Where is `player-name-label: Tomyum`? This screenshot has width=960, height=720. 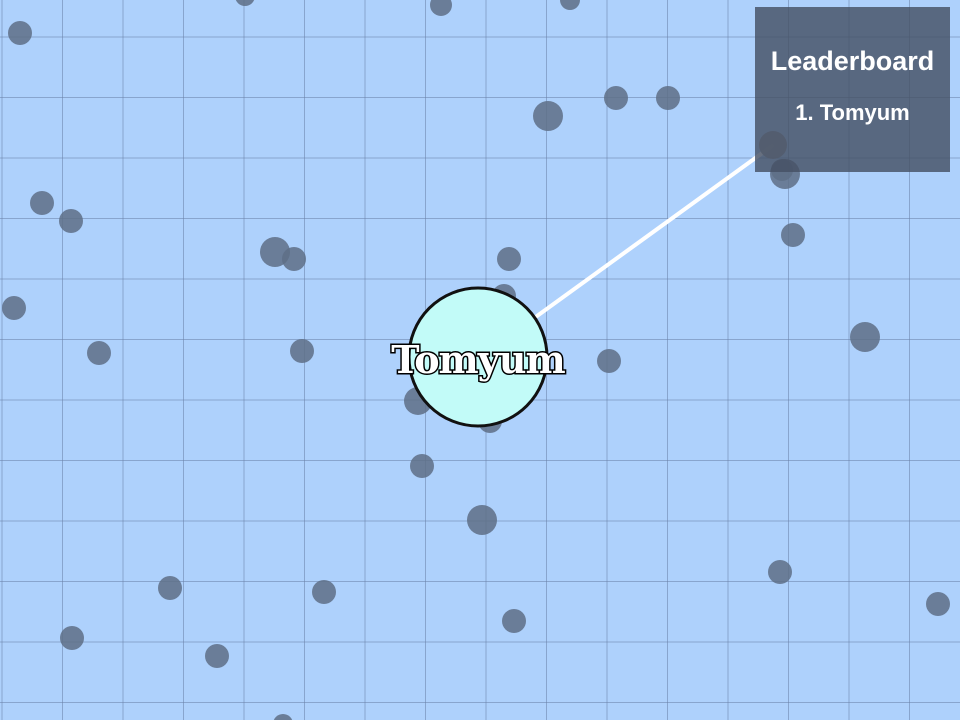
player-name-label: Tomyum is located at coordinates (478, 359).